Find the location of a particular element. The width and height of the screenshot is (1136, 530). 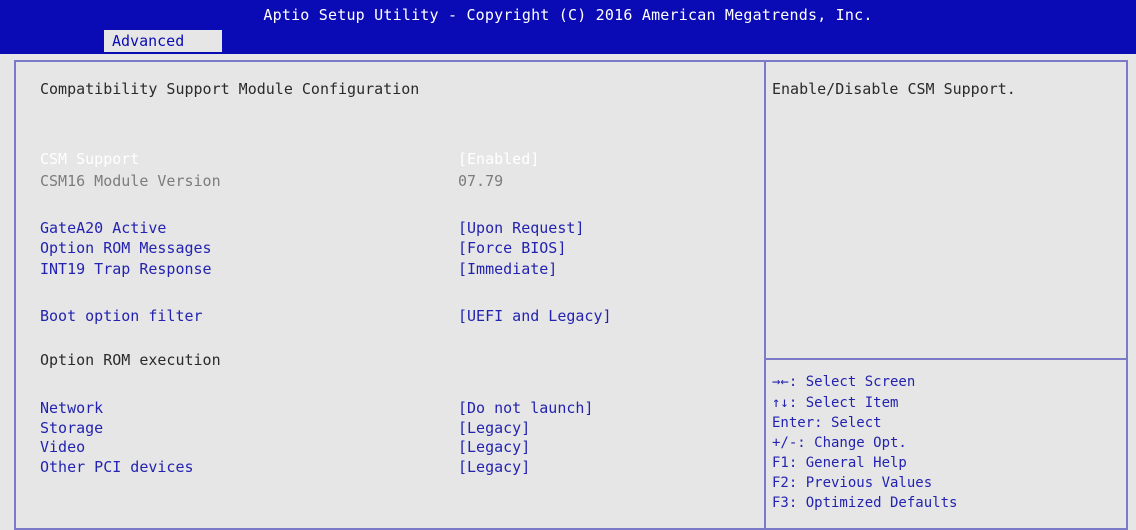

legend-enter-select: Enter: Select is located at coordinates (827, 423).